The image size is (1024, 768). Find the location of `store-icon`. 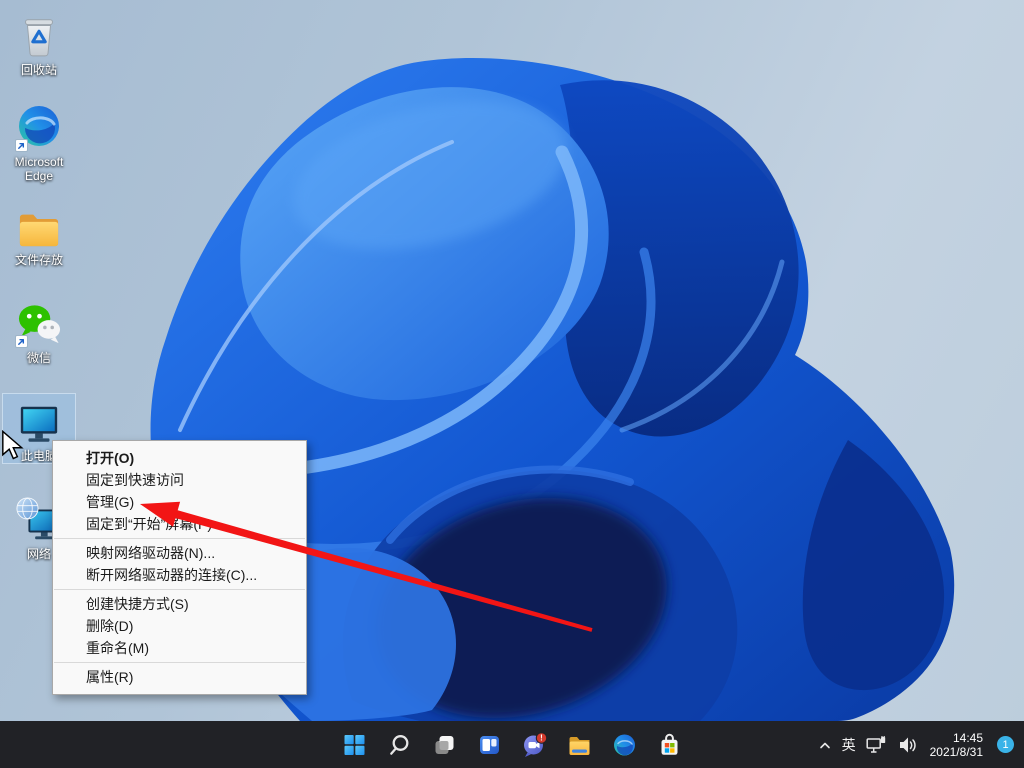

store-icon is located at coordinates (669, 744).